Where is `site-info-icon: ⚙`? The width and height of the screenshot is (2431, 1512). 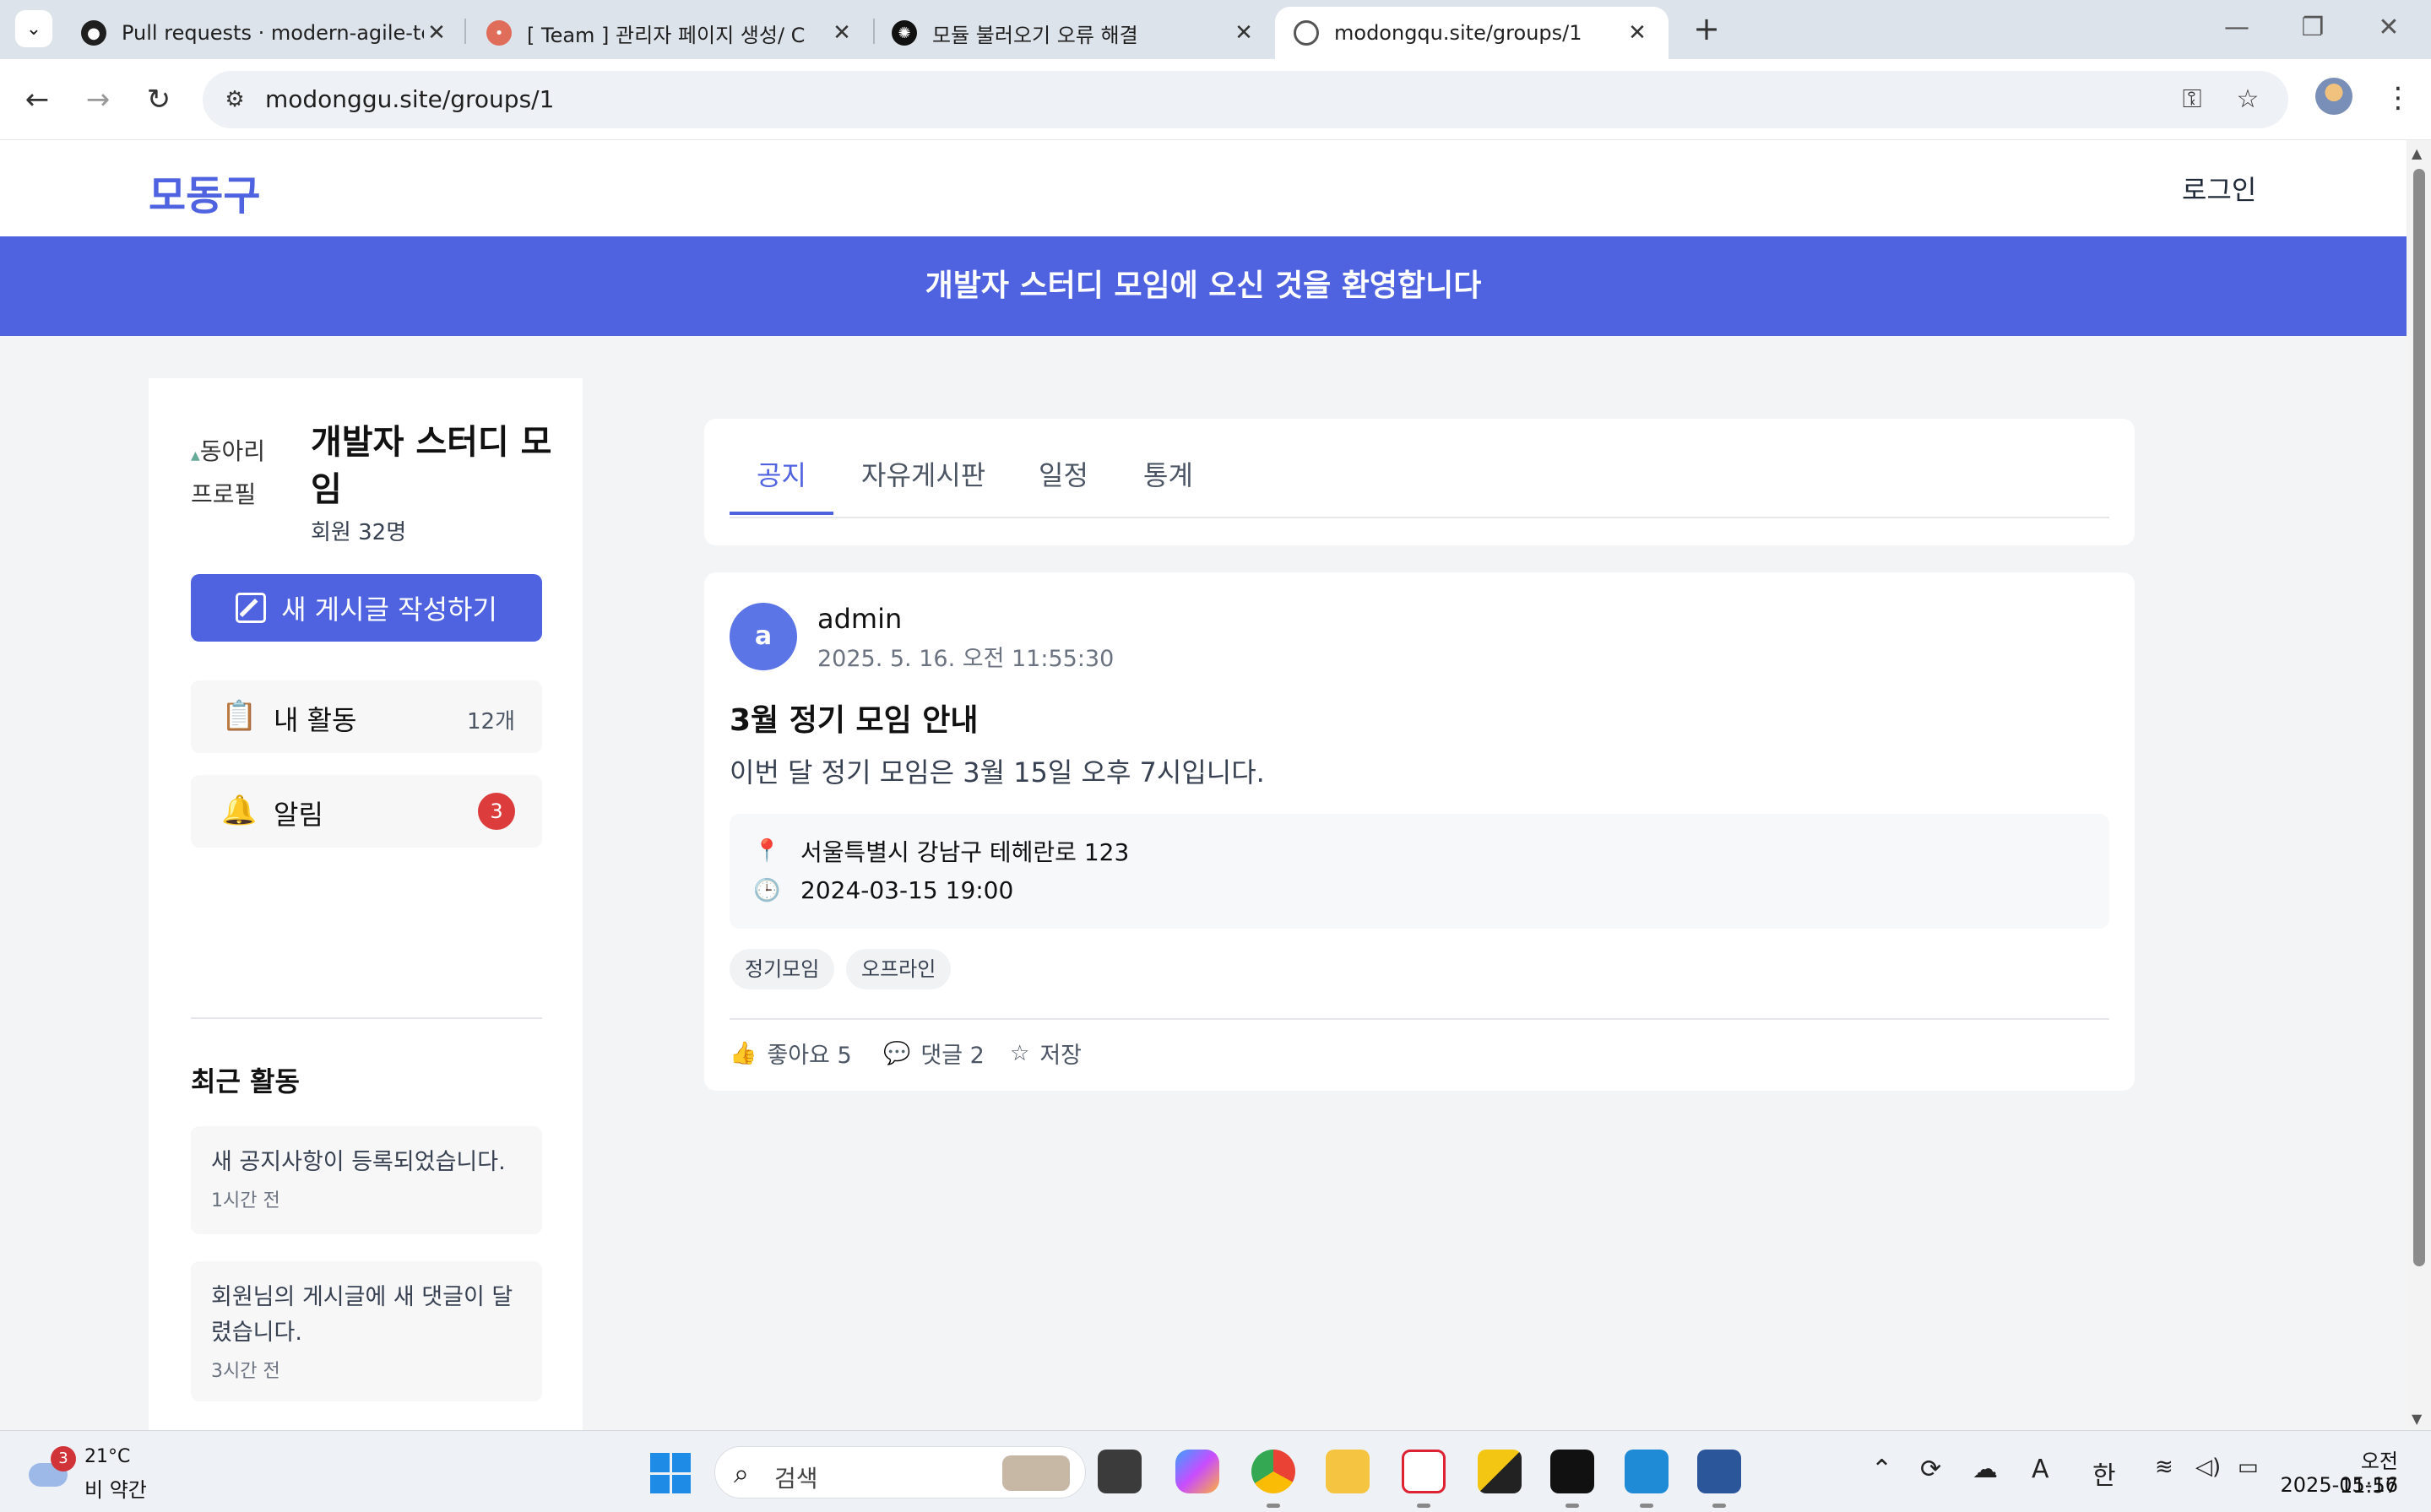
site-info-icon: ⚙ is located at coordinates (235, 100).